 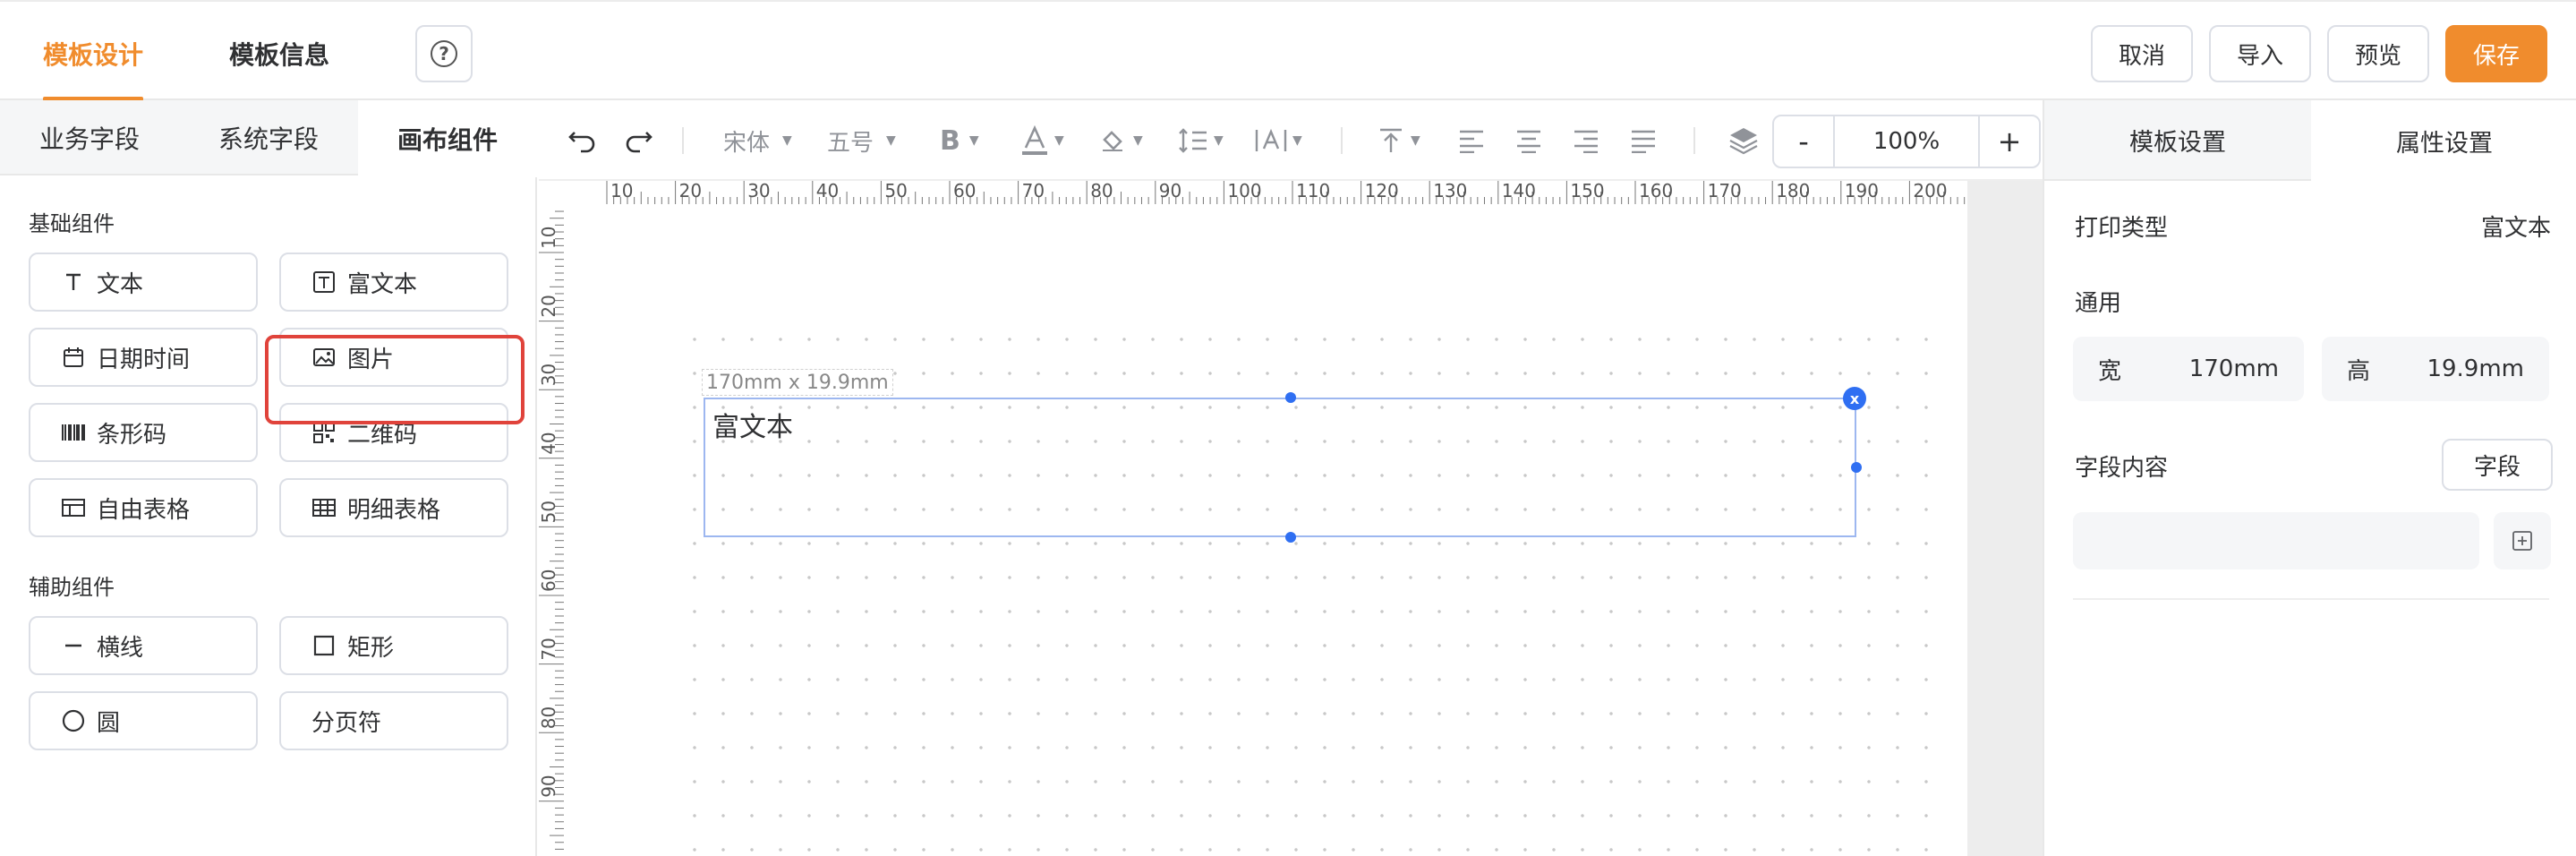 What do you see at coordinates (582, 140) in the screenshot?
I see `undo-icon` at bounding box center [582, 140].